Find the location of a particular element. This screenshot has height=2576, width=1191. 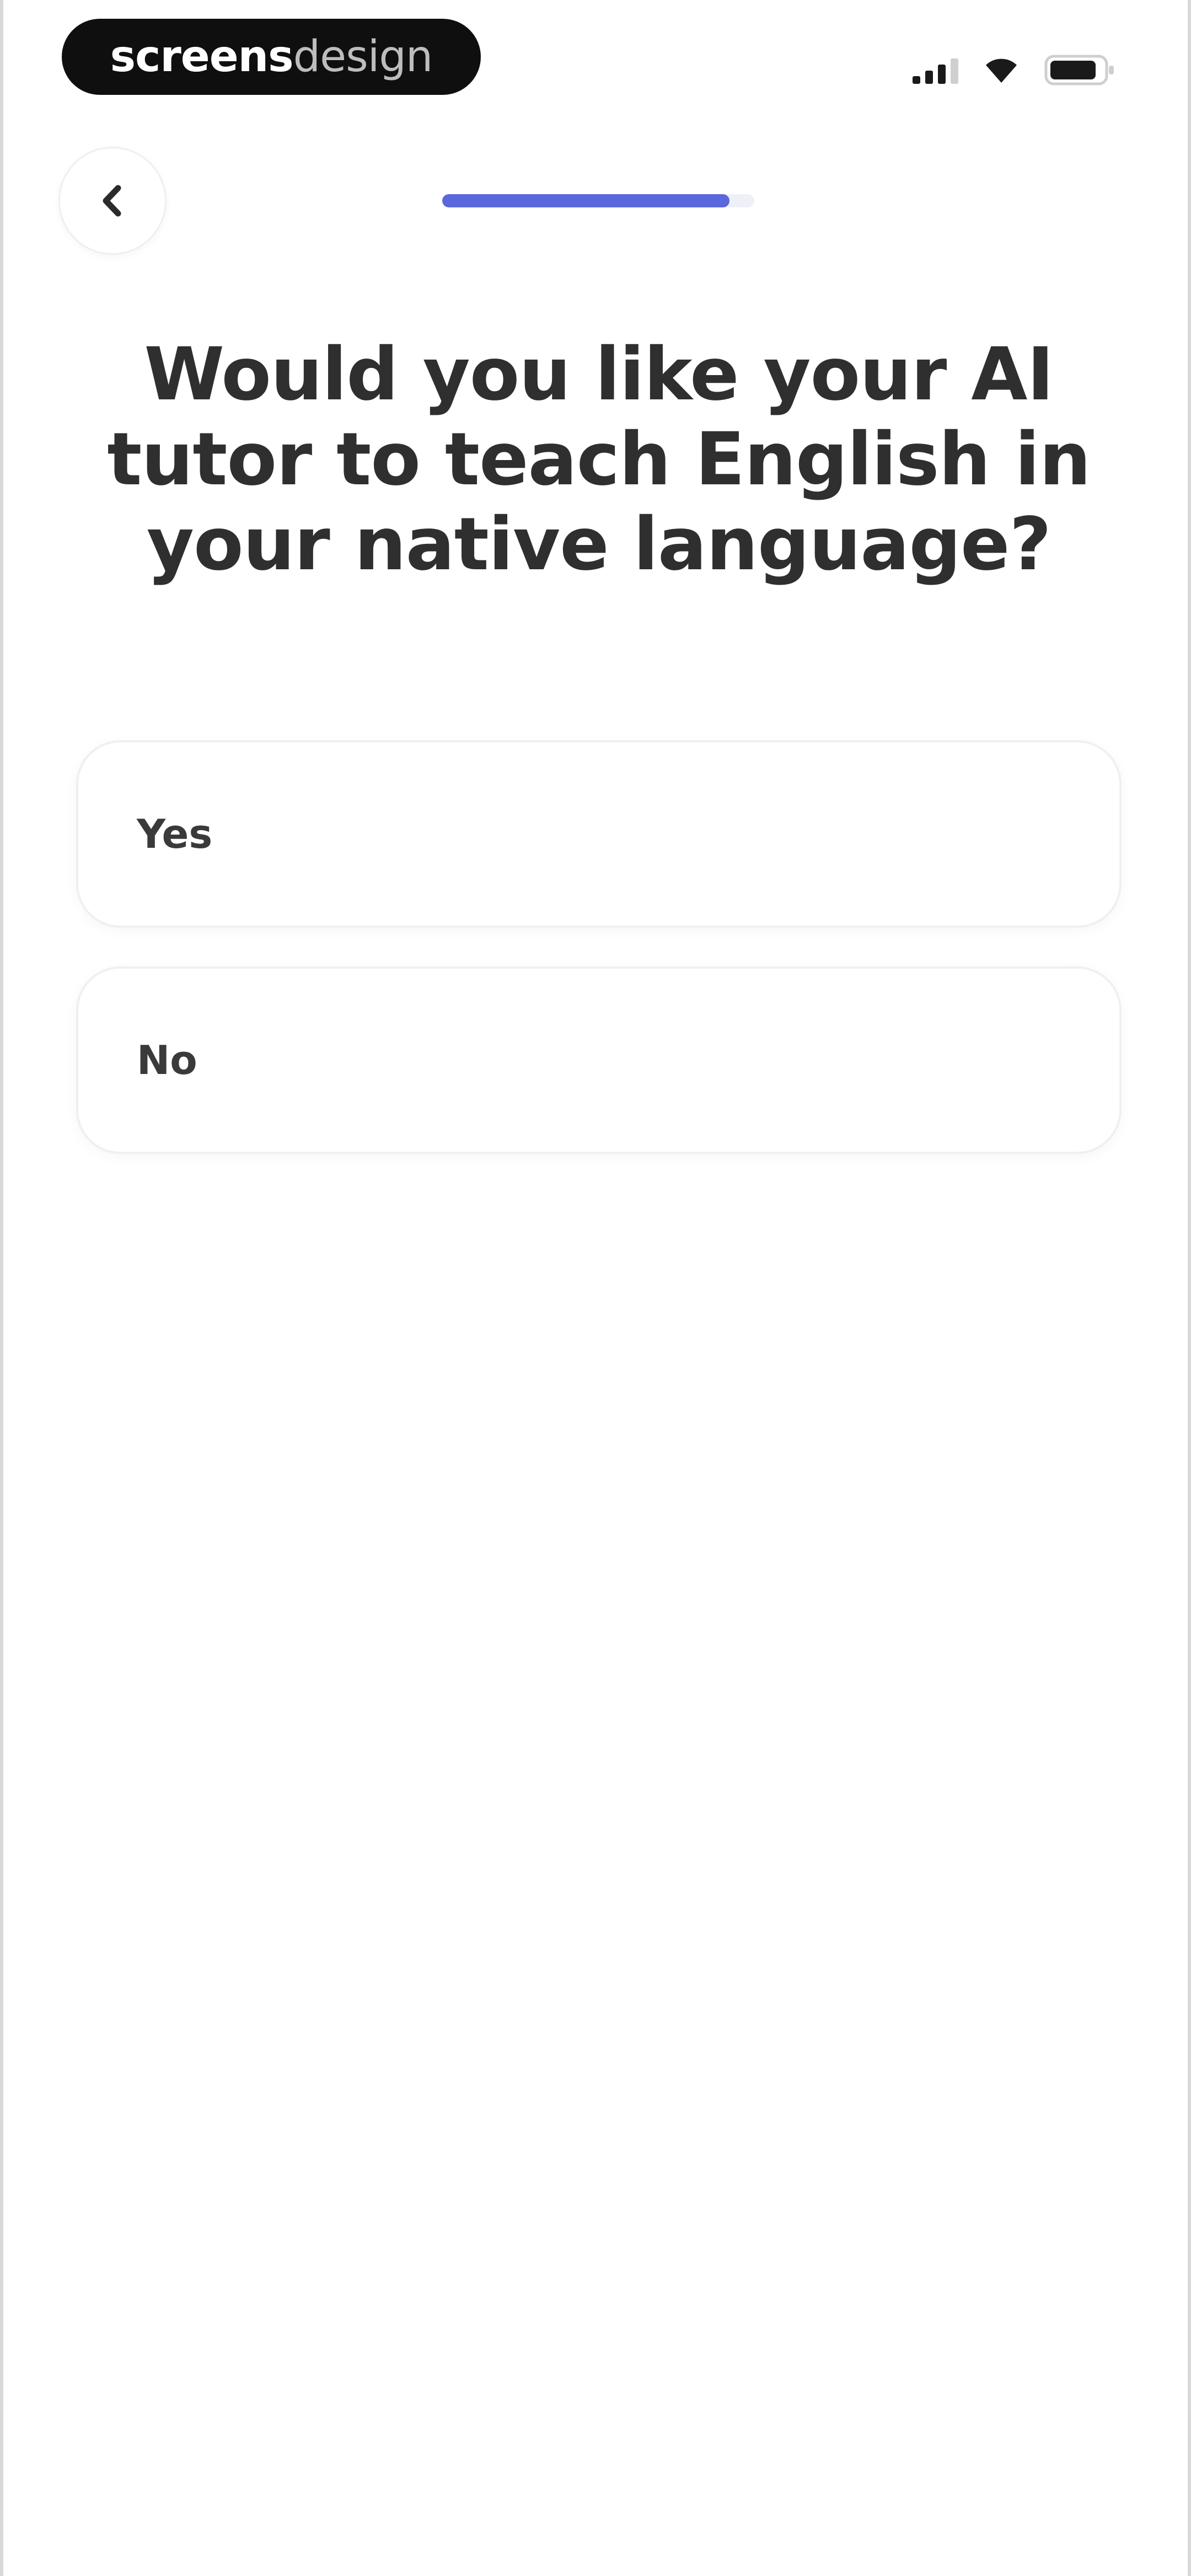

option-label: Yes is located at coordinates (175, 834).